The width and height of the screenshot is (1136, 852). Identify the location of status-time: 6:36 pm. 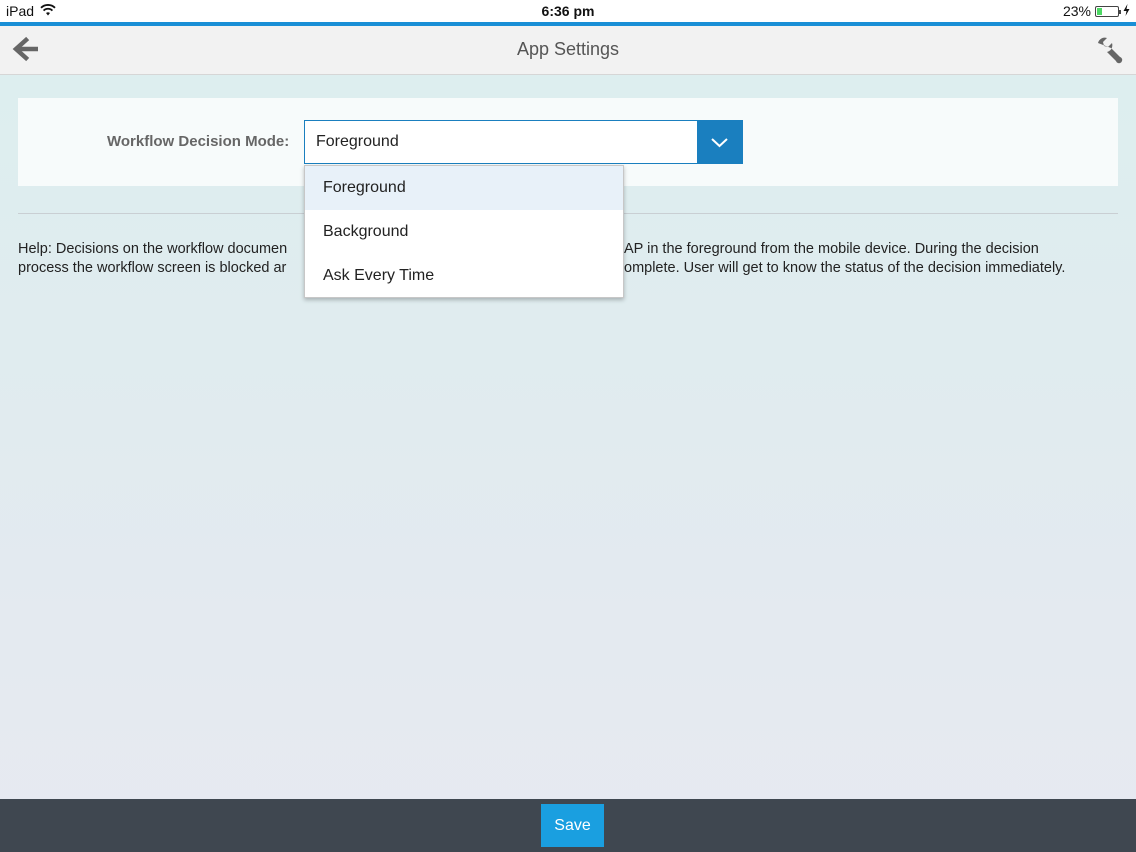
(568, 11).